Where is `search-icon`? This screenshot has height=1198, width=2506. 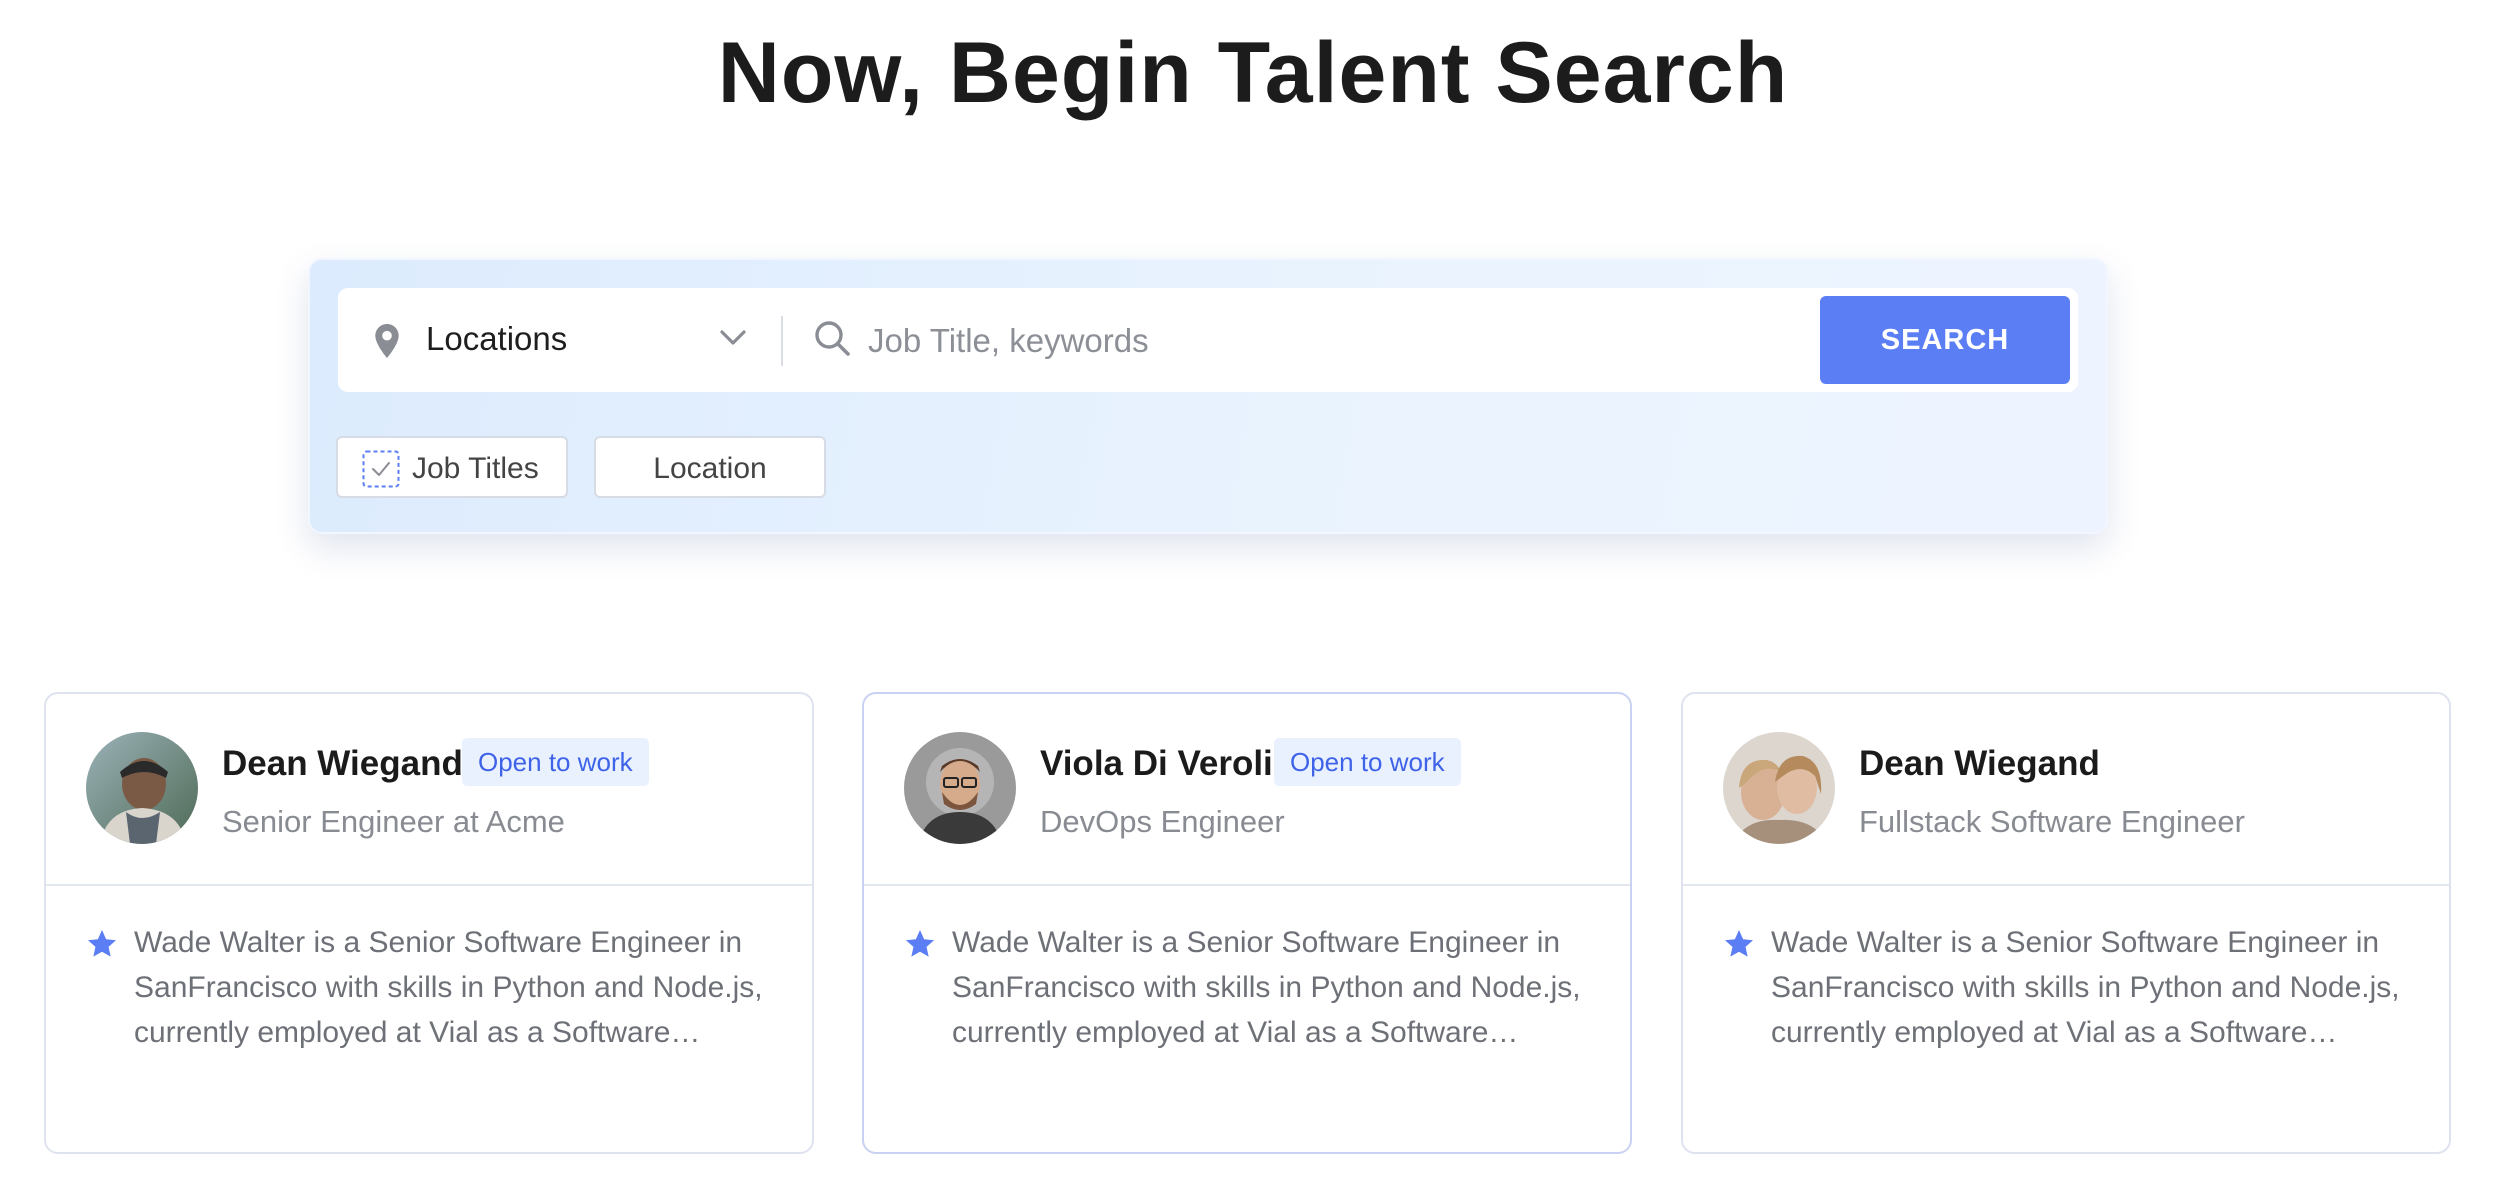
search-icon is located at coordinates (832, 338).